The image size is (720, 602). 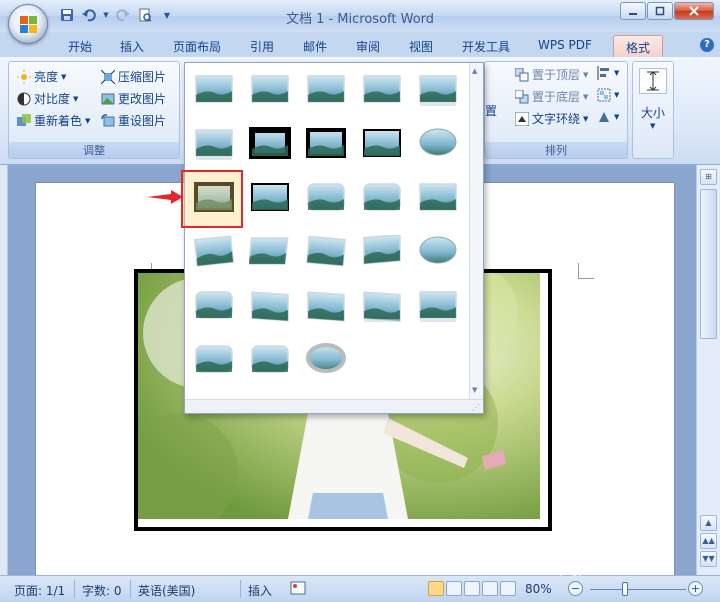 What do you see at coordinates (260, 590) in the screenshot?
I see `insert-mode: 插入` at bounding box center [260, 590].